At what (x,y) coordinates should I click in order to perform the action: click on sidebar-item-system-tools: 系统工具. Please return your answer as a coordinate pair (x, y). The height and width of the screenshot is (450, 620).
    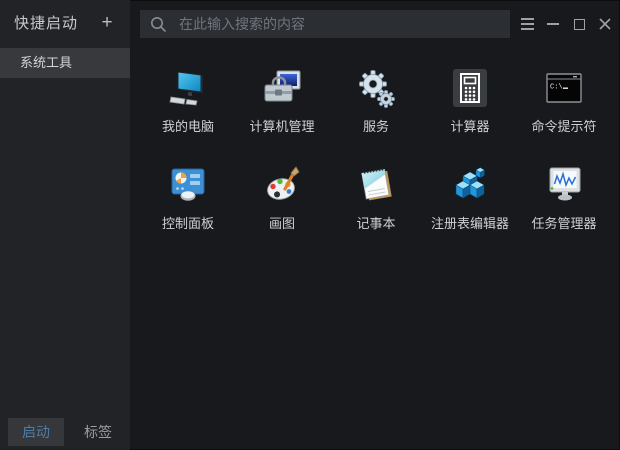
    Looking at the image, I should click on (65, 63).